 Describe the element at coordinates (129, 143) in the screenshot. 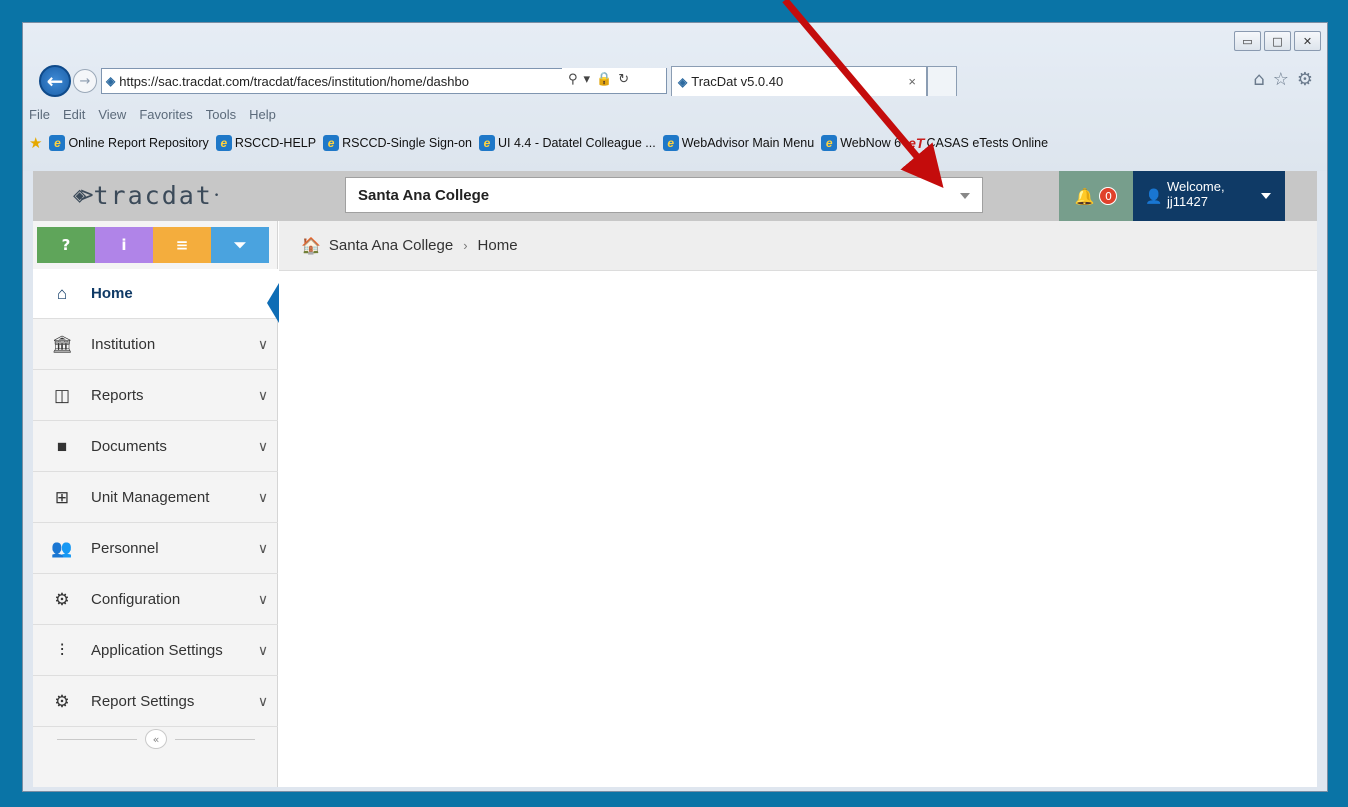

I see `fav-online-report-repository: e Online Report Repository` at that location.